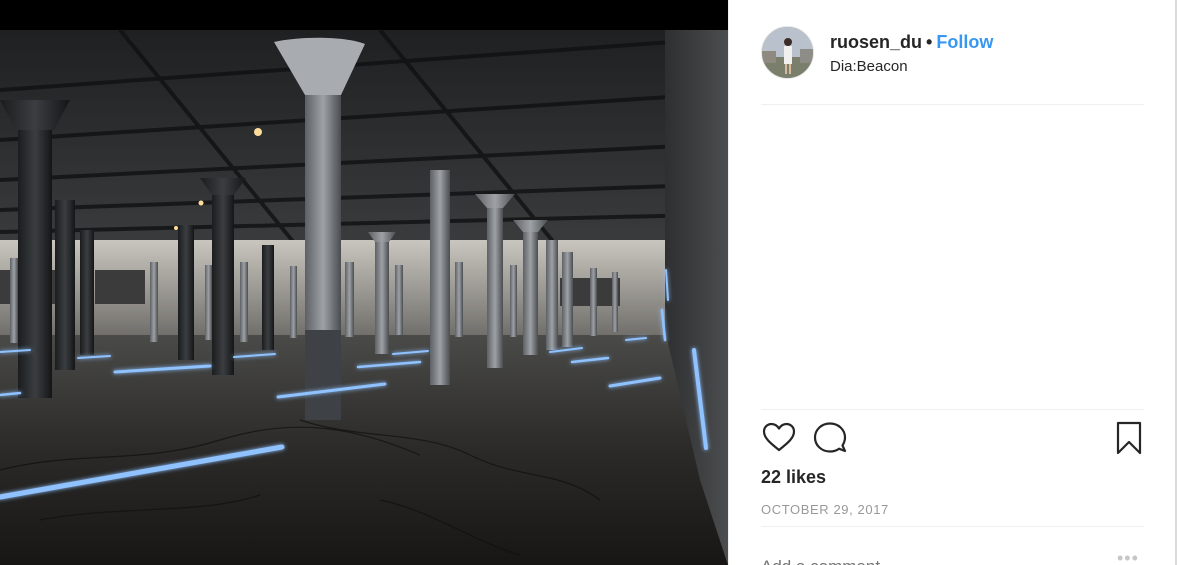 The height and width of the screenshot is (565, 1177). What do you see at coordinates (1128, 556) in the screenshot?
I see `more-options-icon: •••` at bounding box center [1128, 556].